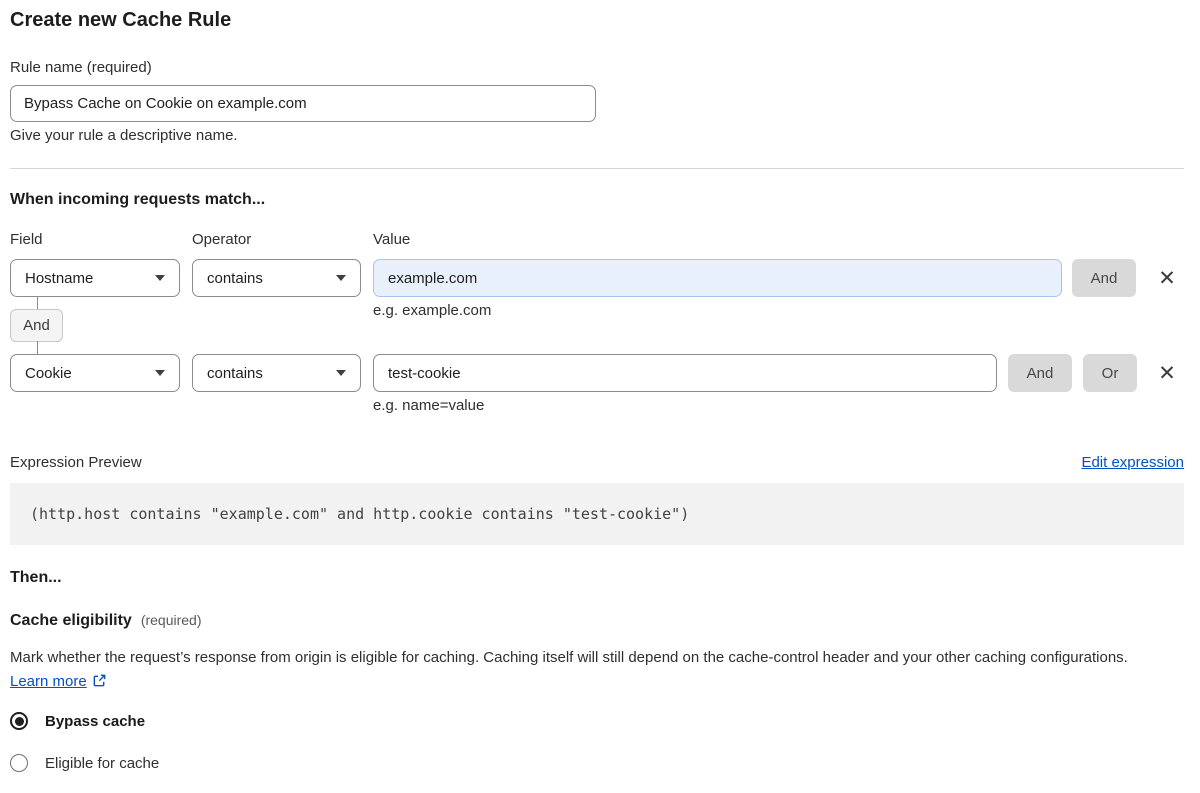 The width and height of the screenshot is (1200, 793). I want to click on cache-eligibility-heading: Cache eligibility (required), so click(106, 621).